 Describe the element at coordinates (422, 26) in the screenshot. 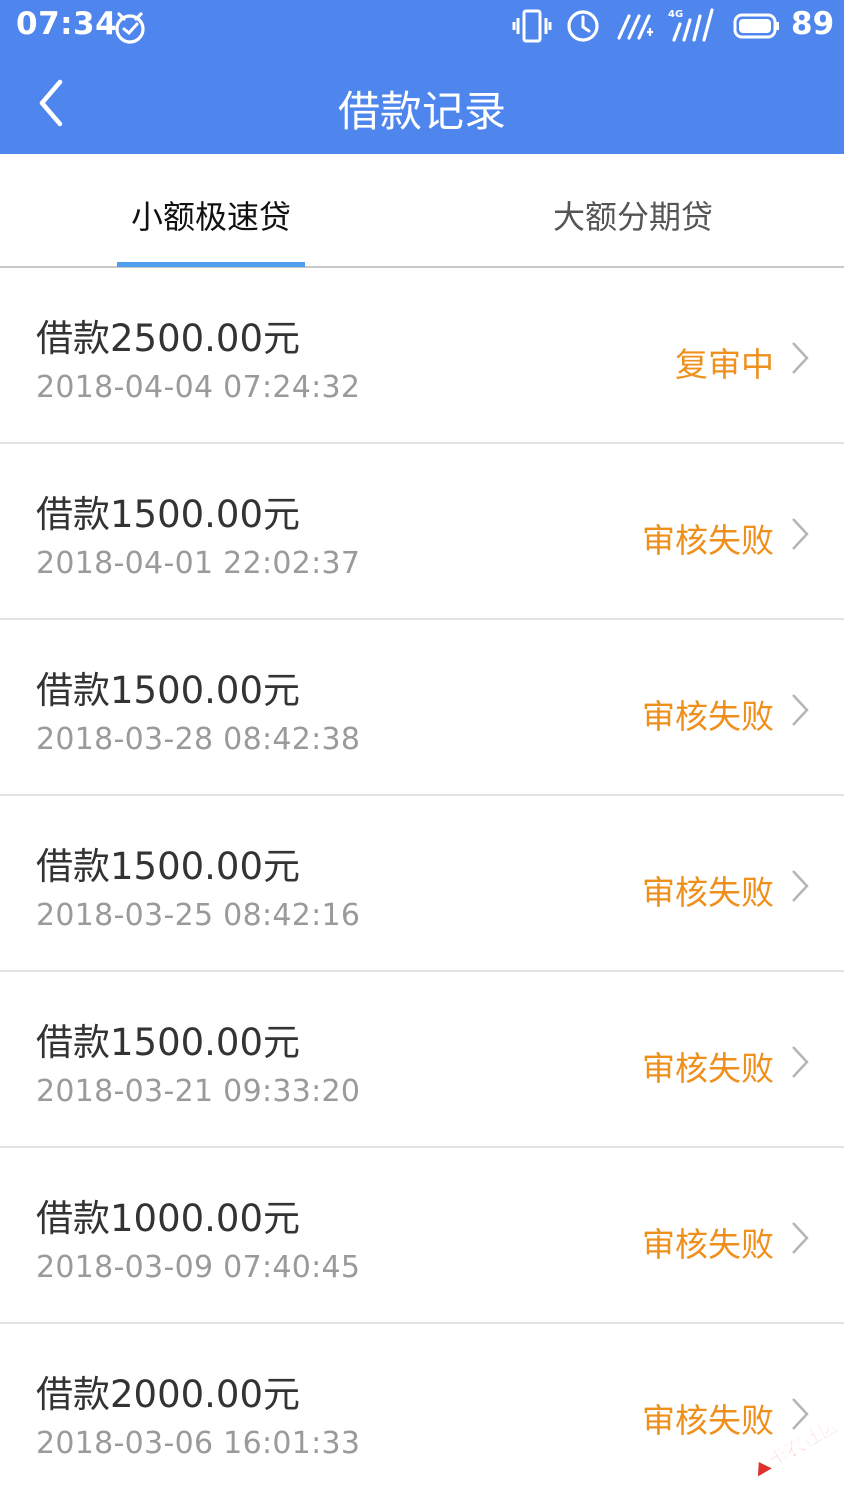

I see `status-bar: 07:34 4G 89` at that location.